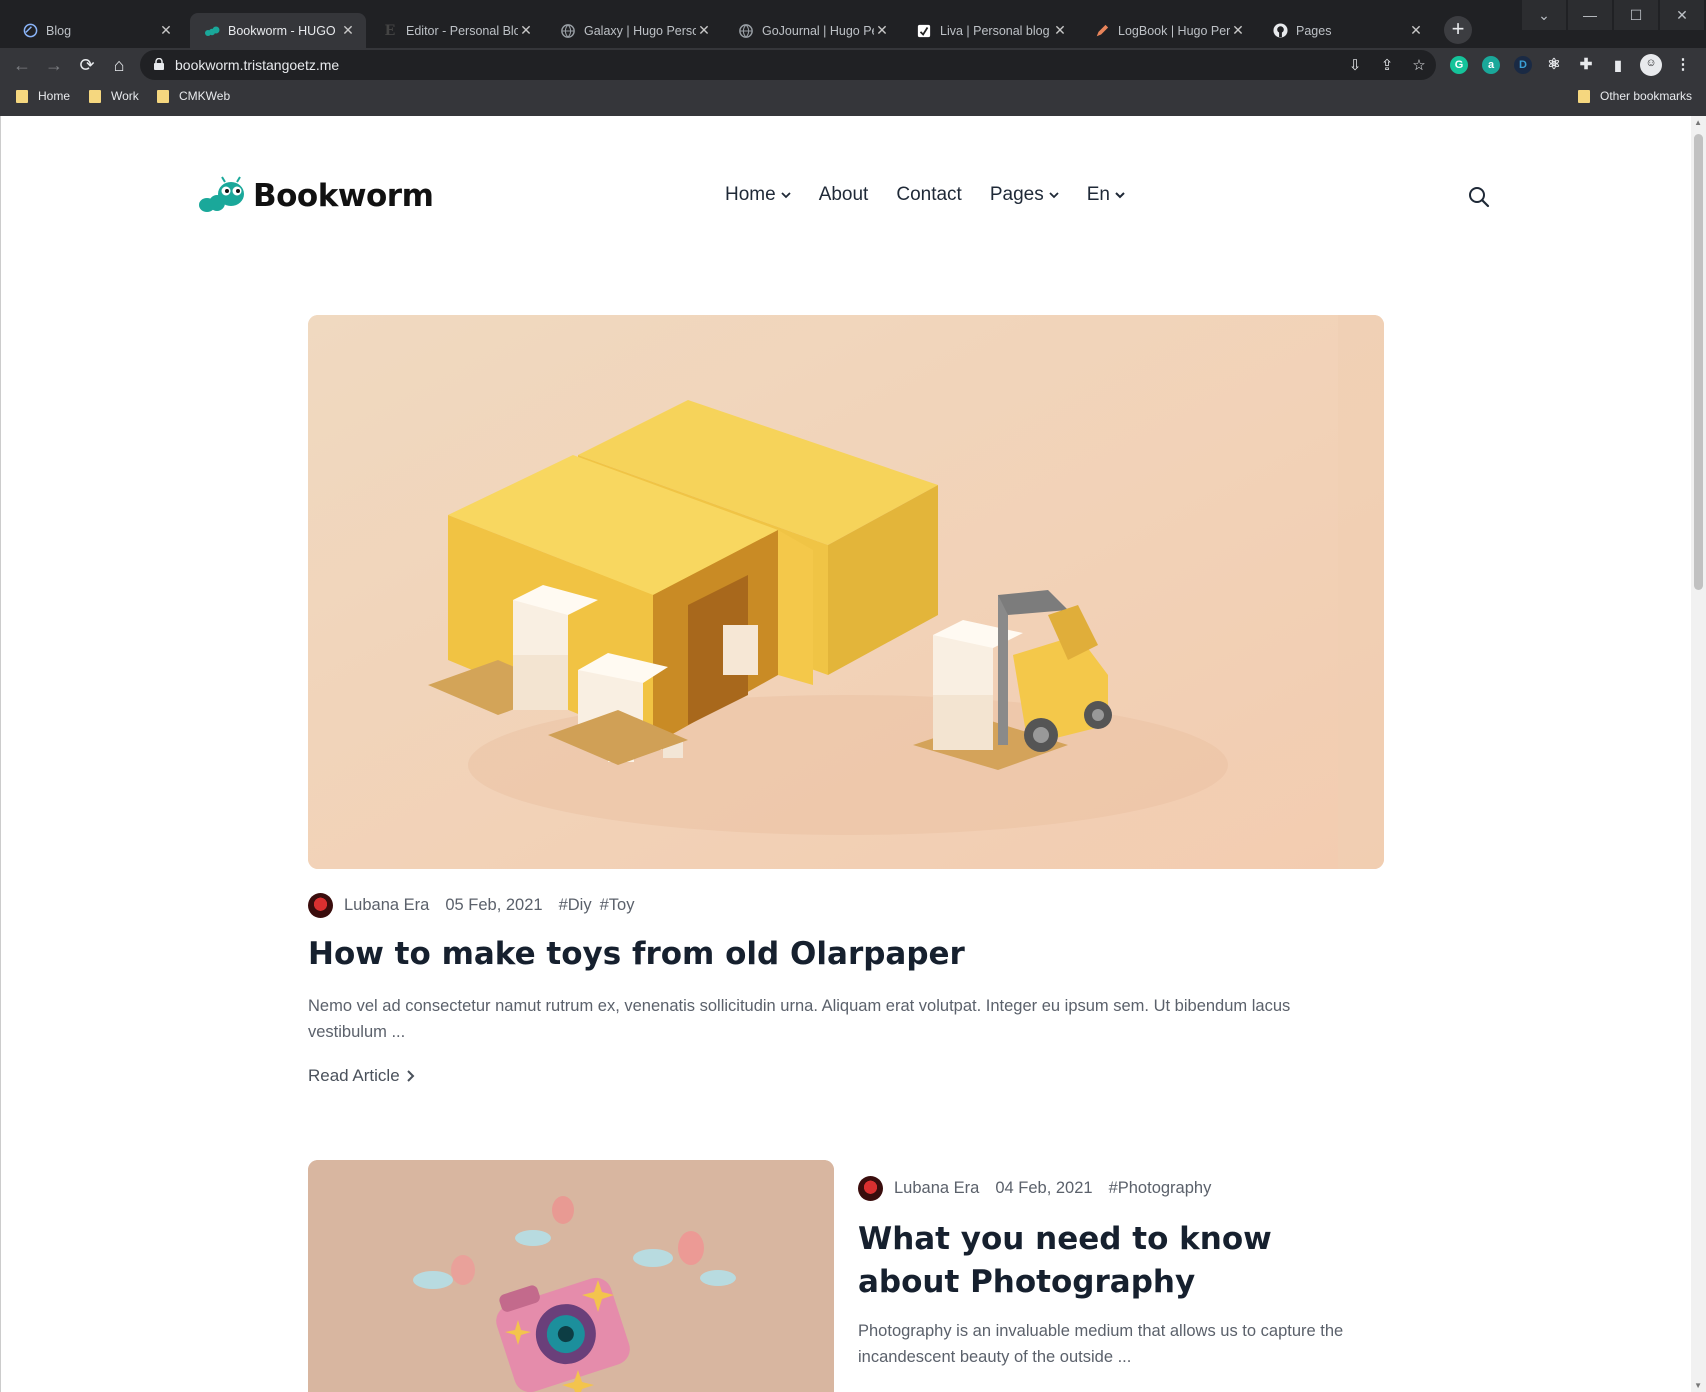  What do you see at coordinates (1346, 30) in the screenshot?
I see `tab-pages: Pages ✕` at bounding box center [1346, 30].